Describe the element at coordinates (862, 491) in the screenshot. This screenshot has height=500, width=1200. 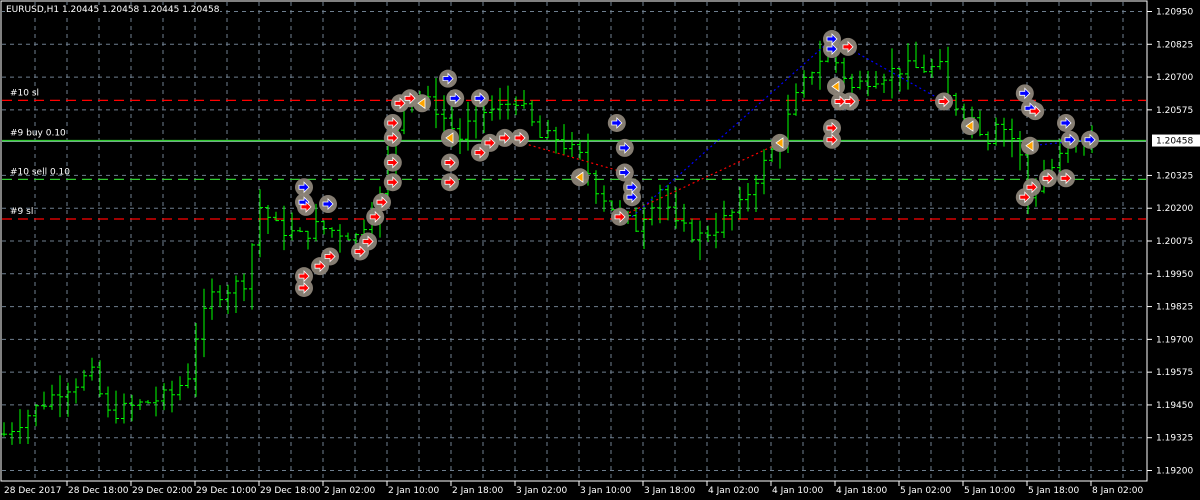
I see `x-tick-label: 4 Jan 18:00` at that location.